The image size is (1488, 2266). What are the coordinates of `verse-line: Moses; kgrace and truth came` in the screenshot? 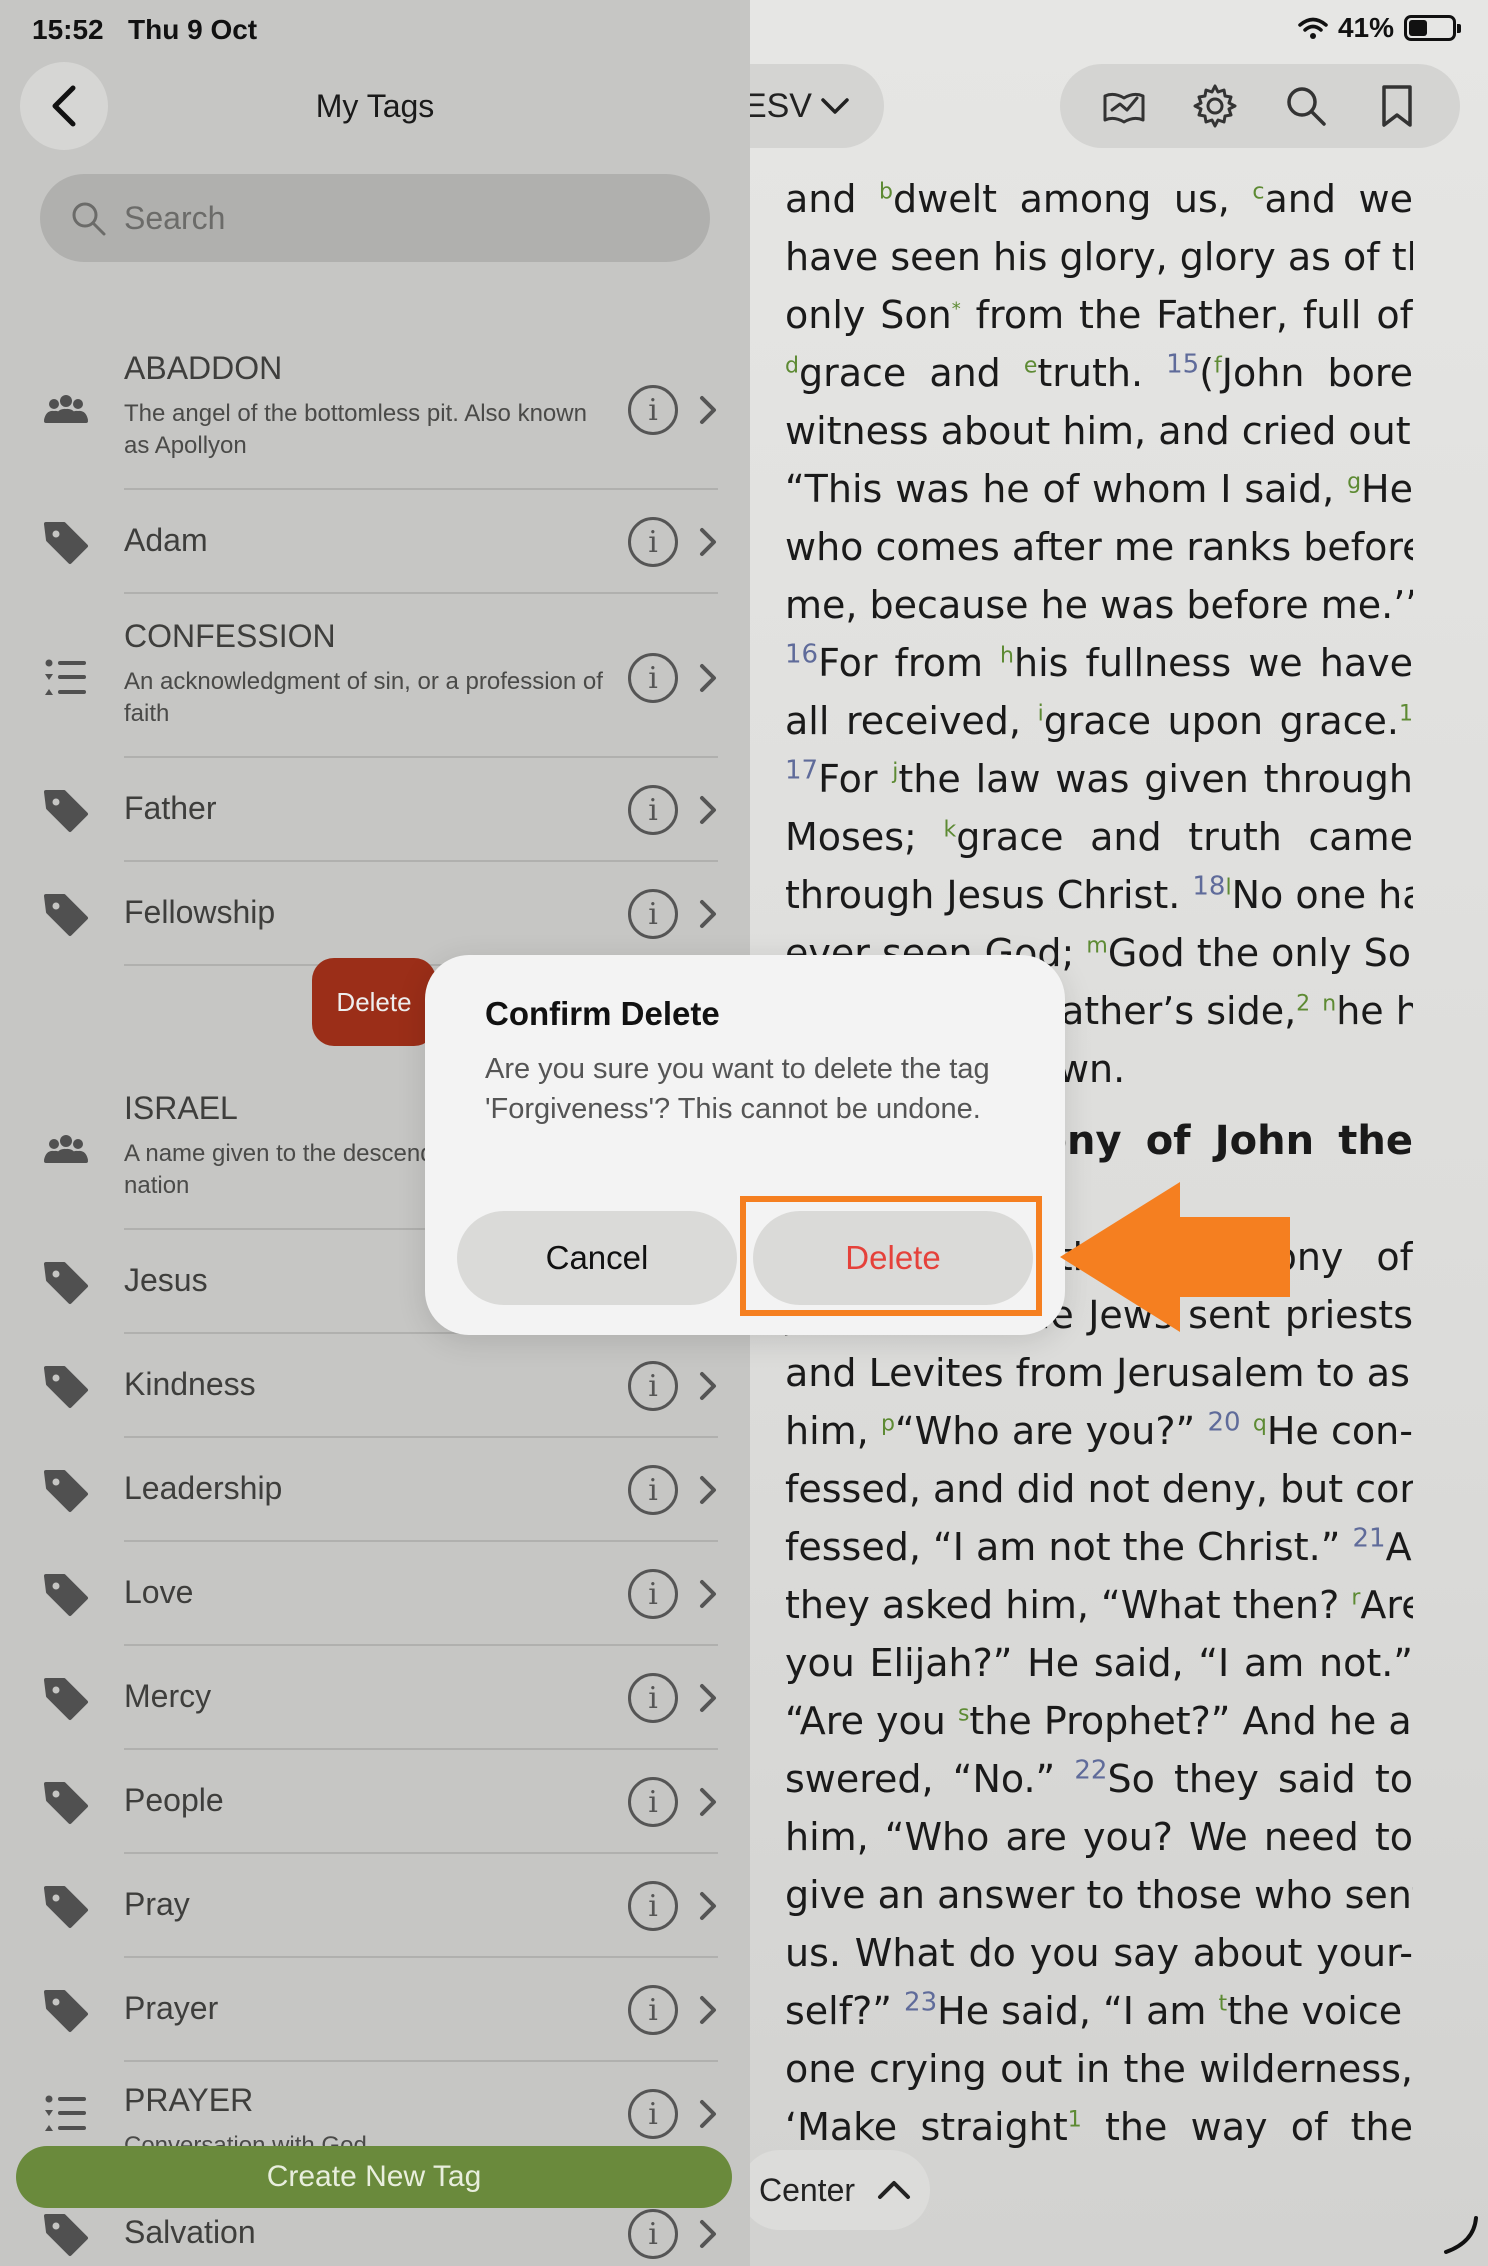 It's located at (1099, 837).